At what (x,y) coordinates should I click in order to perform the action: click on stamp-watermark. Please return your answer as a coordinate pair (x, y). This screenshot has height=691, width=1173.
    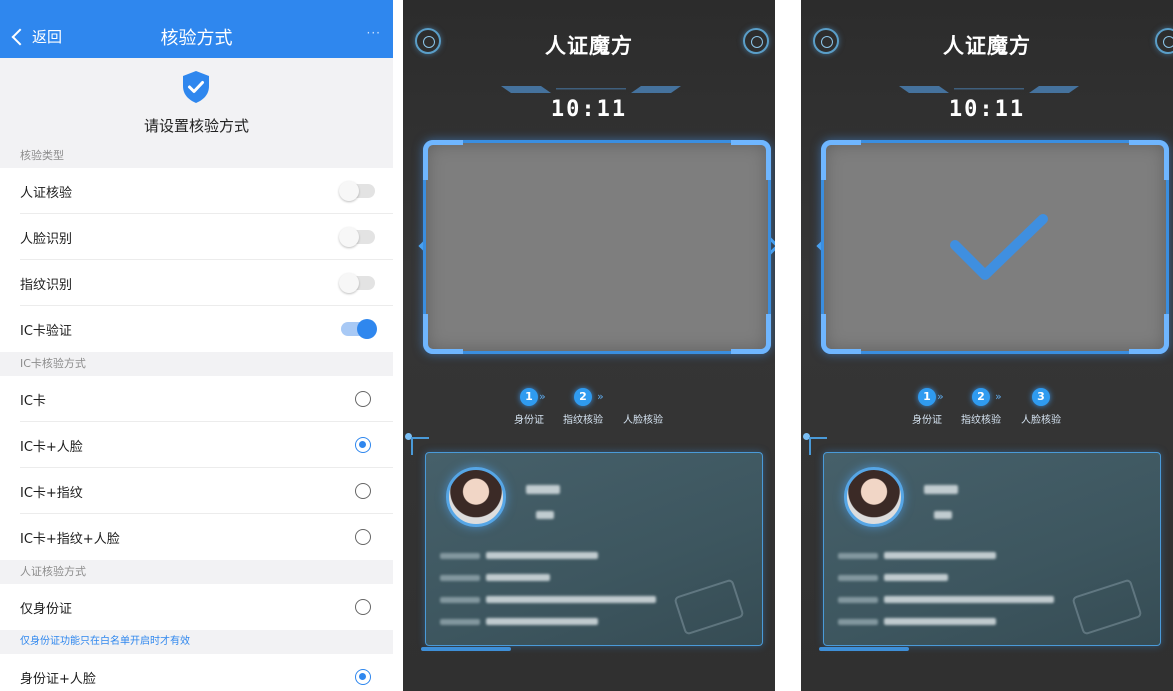
    Looking at the image, I should click on (1107, 607).